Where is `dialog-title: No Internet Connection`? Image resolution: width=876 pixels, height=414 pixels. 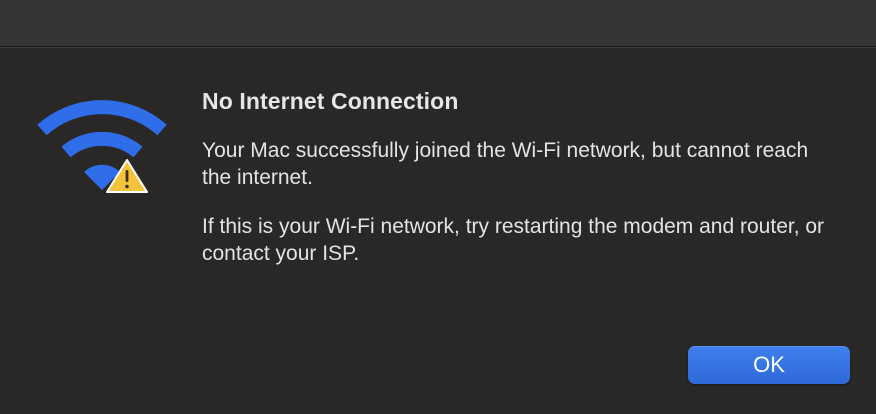 dialog-title: No Internet Connection is located at coordinates (330, 101).